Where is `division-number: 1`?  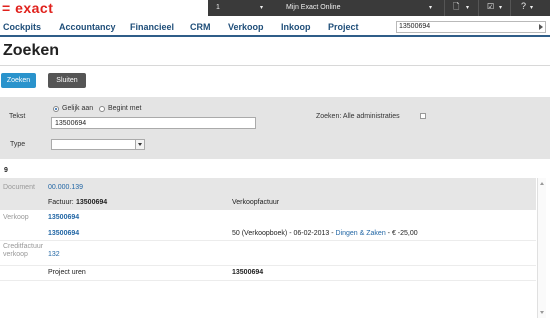 division-number: 1 is located at coordinates (218, 7).